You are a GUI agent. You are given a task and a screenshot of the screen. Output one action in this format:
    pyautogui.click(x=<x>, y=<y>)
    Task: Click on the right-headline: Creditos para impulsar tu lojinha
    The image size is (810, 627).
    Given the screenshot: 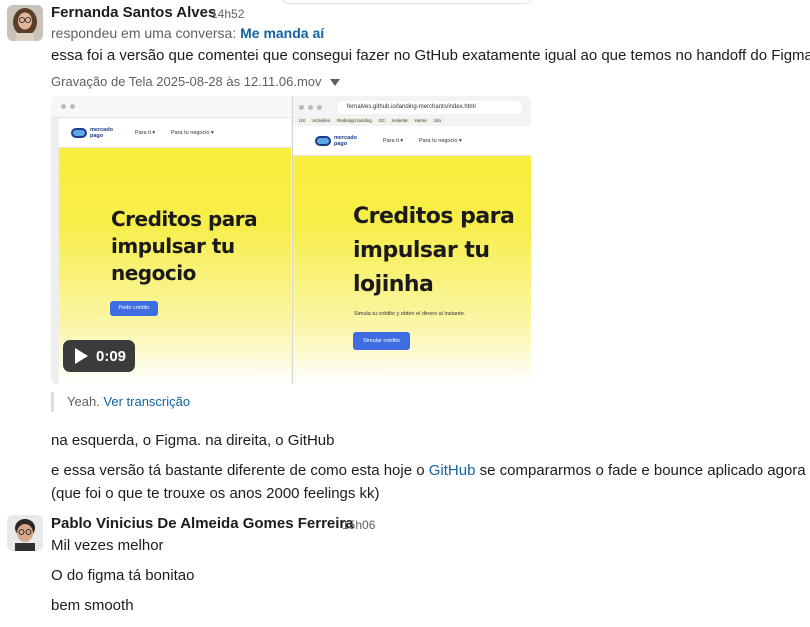 What is the action you would take?
    pyautogui.click(x=434, y=250)
    